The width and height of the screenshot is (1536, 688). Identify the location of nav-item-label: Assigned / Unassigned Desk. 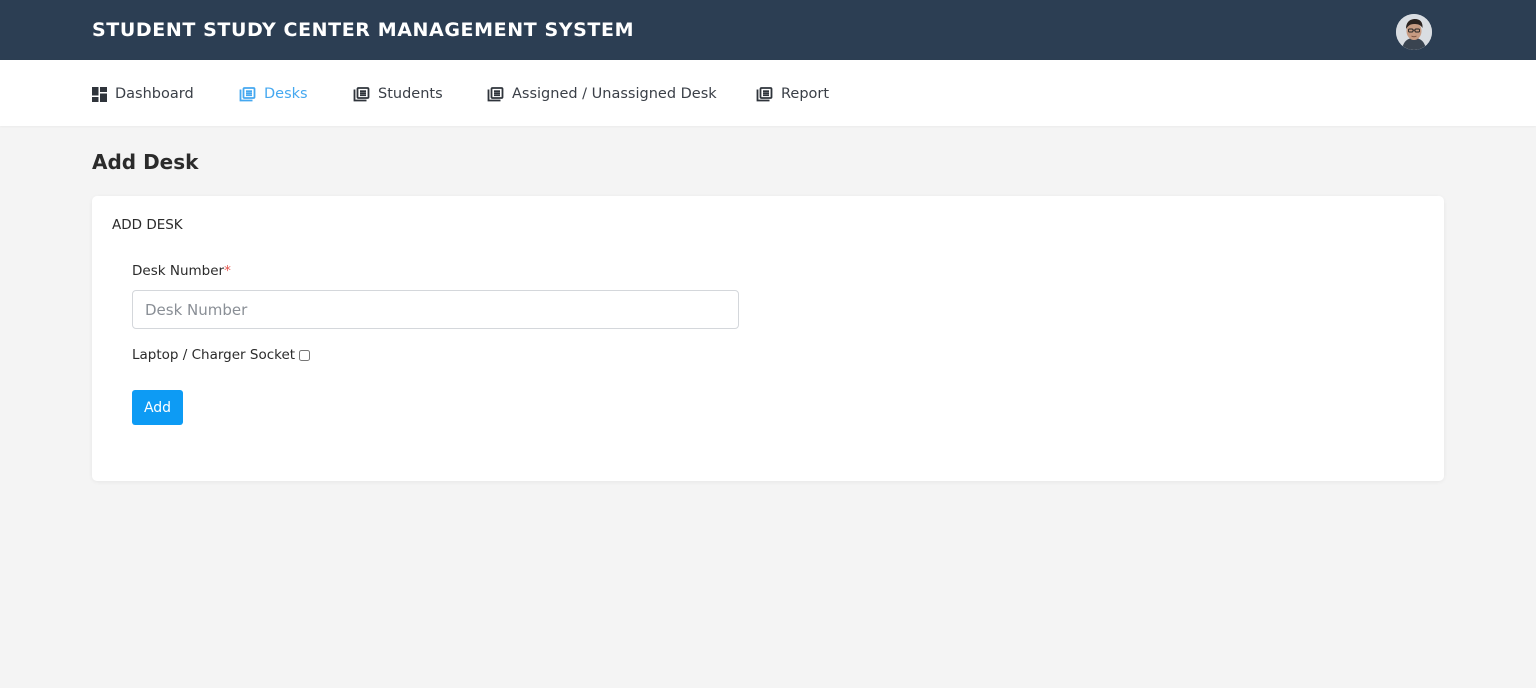
(614, 94).